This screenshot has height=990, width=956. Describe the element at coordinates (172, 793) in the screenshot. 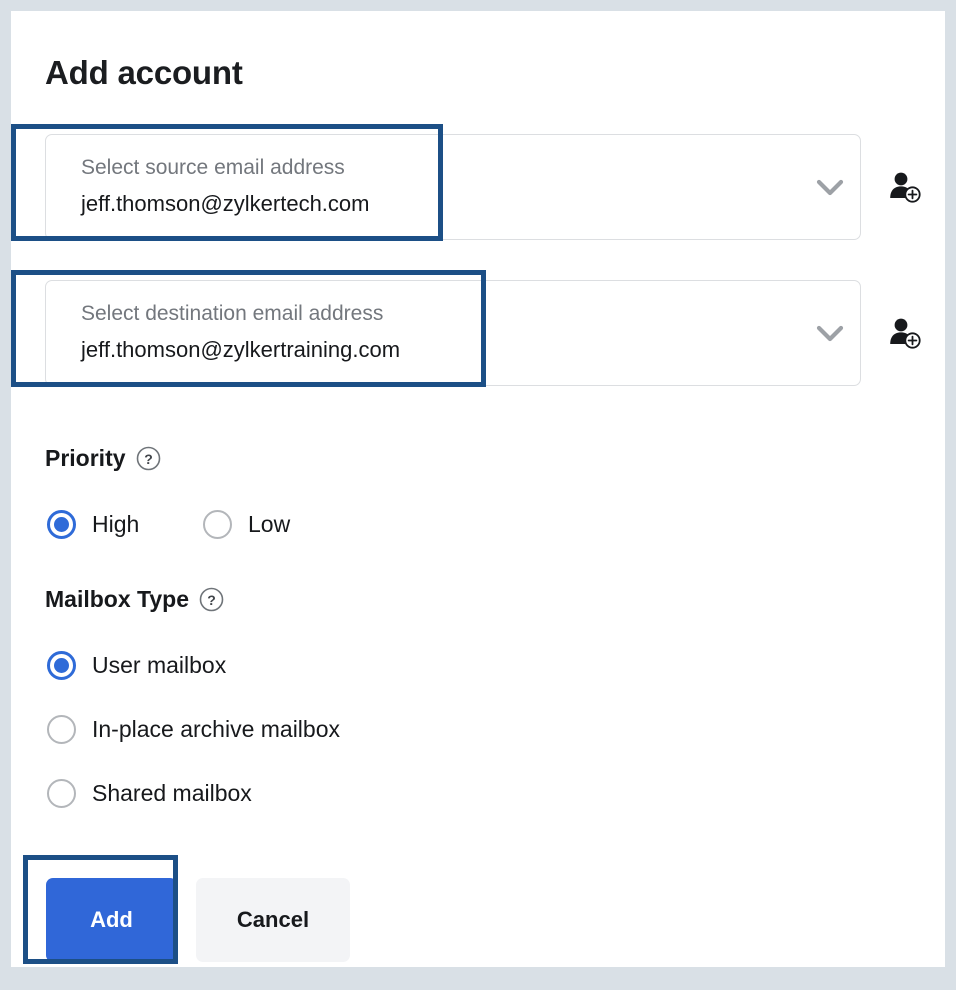

I see `radio-mailbox-shared-label: Shared mailbox` at that location.